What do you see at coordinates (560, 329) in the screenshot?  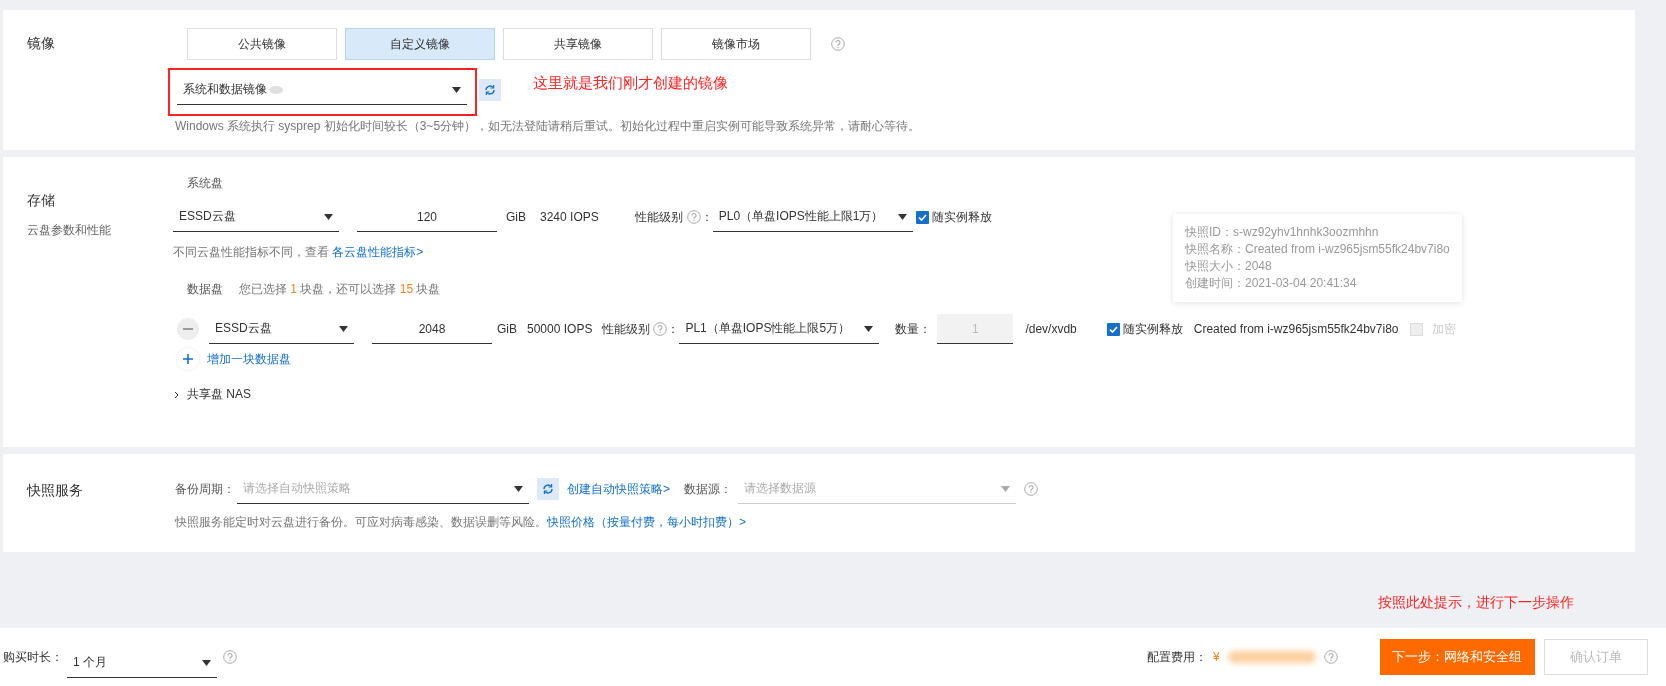 I see `iops-label: 50000 IOPS` at bounding box center [560, 329].